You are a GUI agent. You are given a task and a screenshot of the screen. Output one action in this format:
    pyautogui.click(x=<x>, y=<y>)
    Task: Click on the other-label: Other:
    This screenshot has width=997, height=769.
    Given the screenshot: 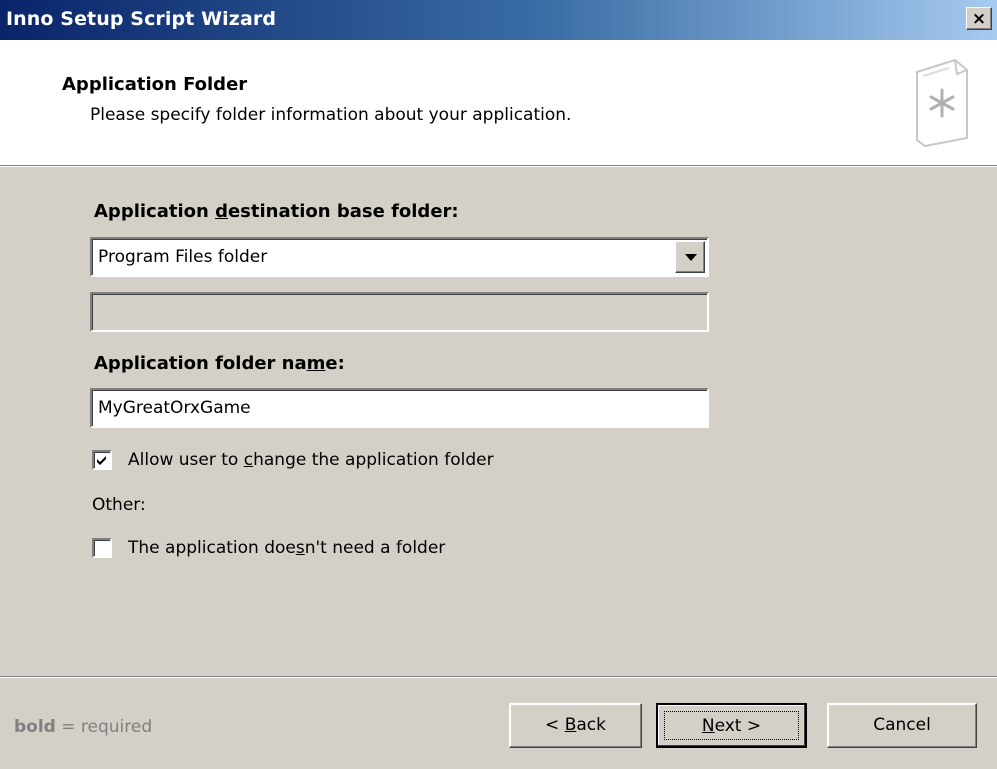 What is the action you would take?
    pyautogui.click(x=119, y=505)
    